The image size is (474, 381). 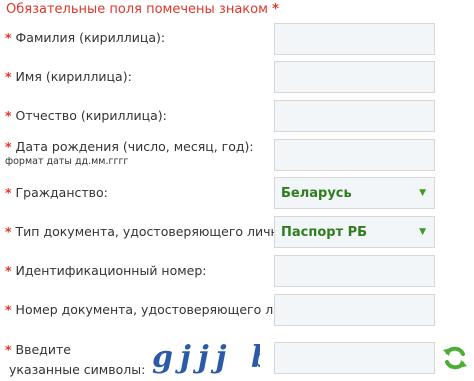 What do you see at coordinates (354, 39) in the screenshot?
I see `surname-input` at bounding box center [354, 39].